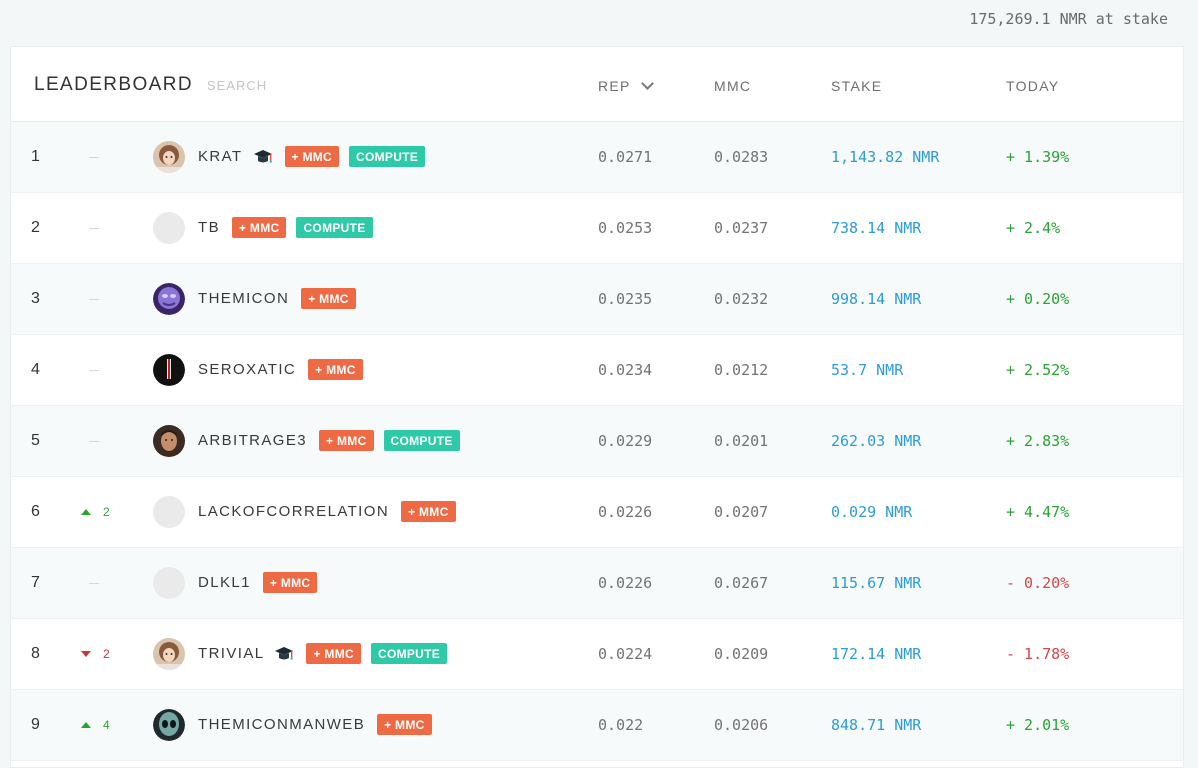  I want to click on rank: 6, so click(35, 511).